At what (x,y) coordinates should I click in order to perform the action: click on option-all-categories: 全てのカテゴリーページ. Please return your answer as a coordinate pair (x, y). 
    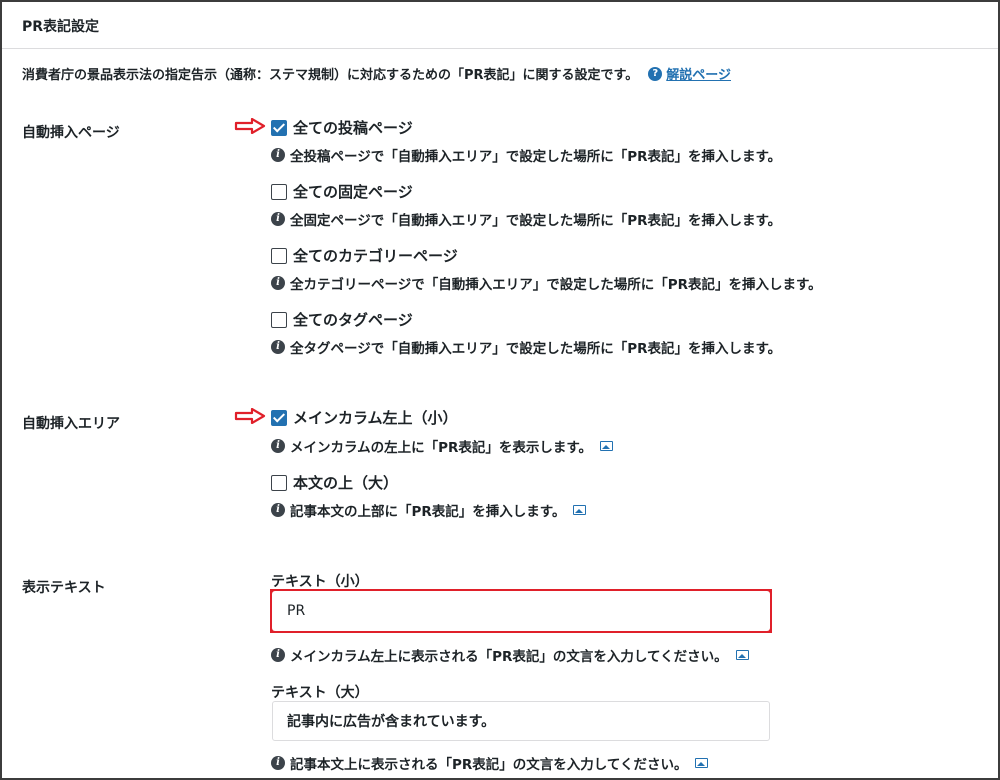
    Looking at the image, I should click on (364, 255).